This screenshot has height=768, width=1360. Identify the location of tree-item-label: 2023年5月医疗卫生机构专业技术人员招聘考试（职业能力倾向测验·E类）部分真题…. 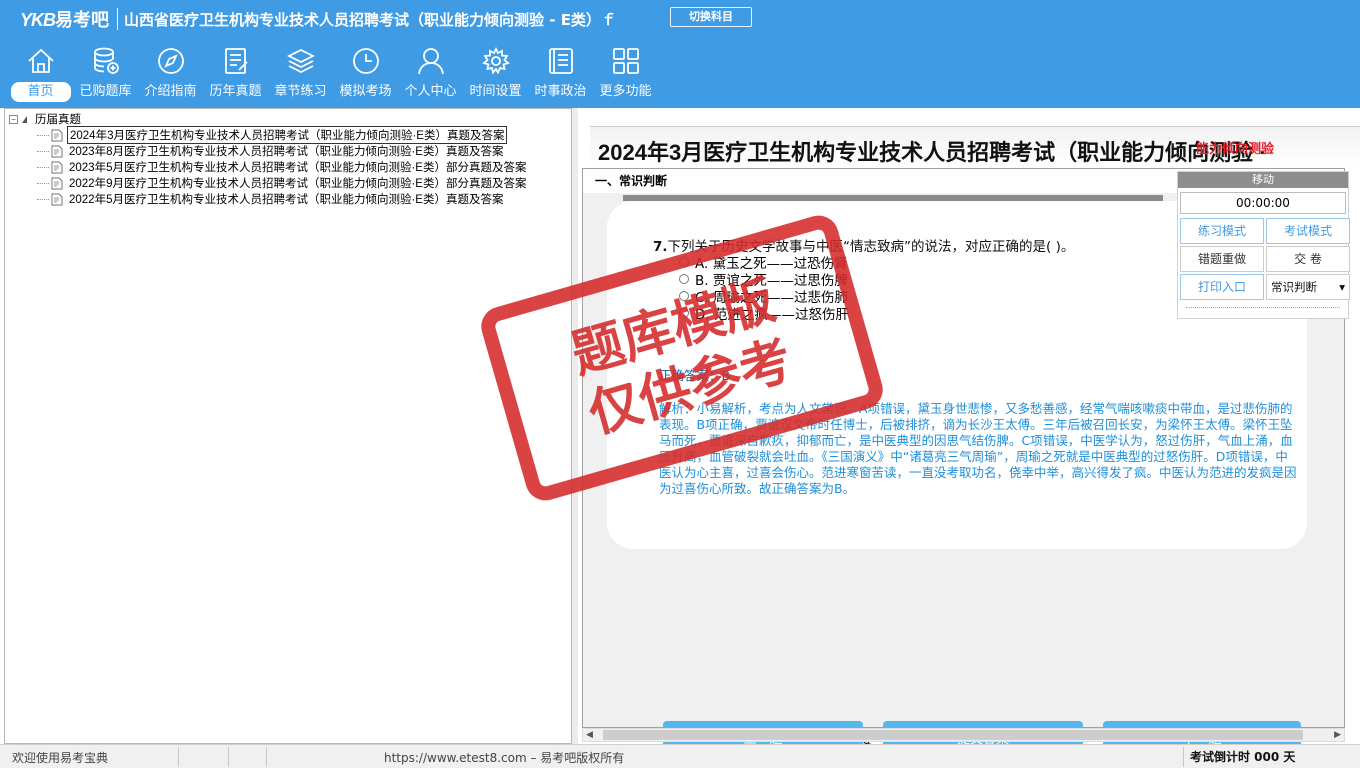
(298, 168).